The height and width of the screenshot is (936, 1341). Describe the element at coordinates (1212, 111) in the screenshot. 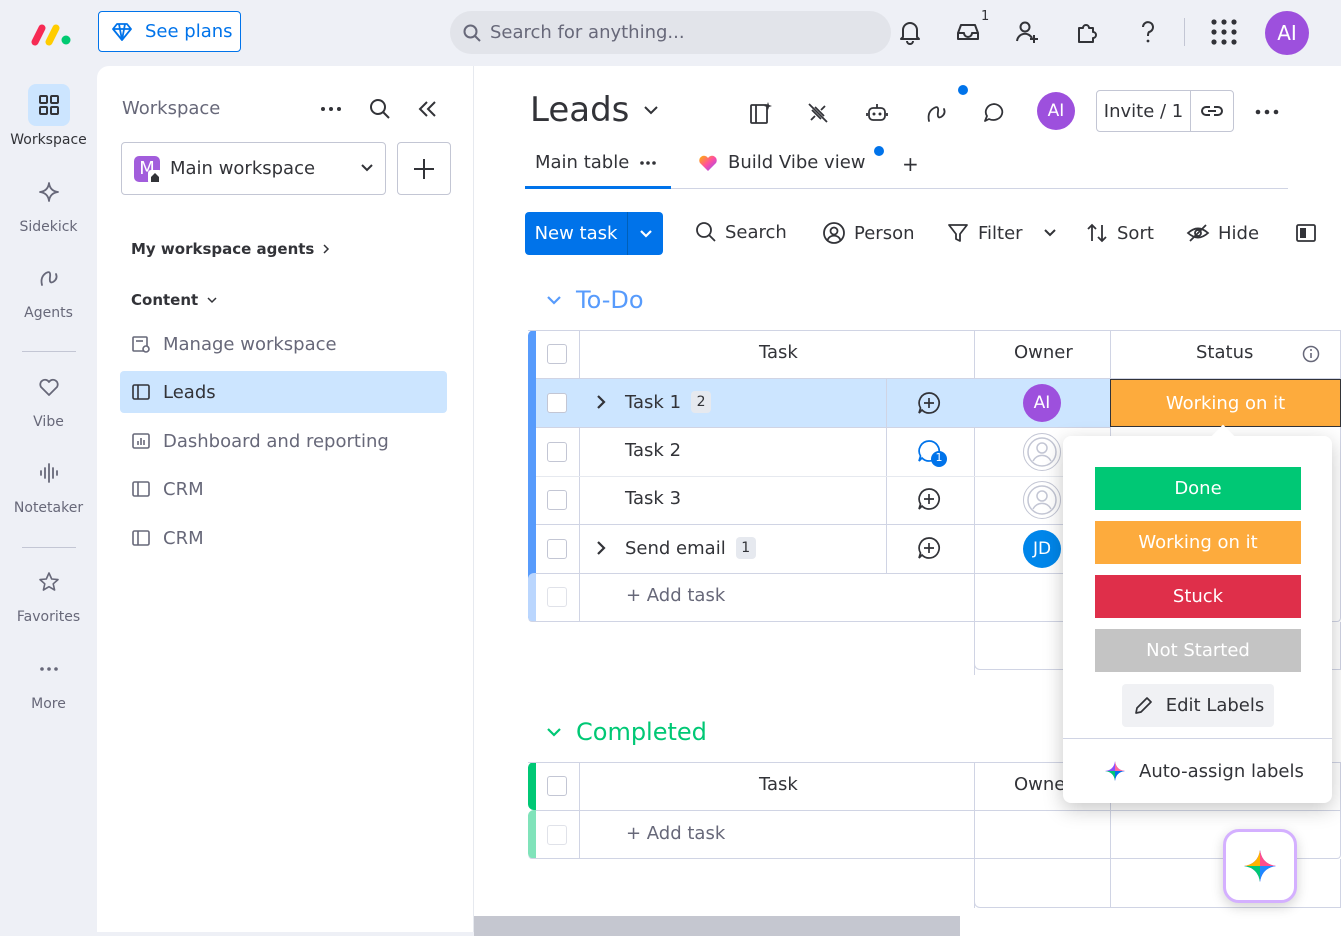

I see `copy-link-icon` at that location.